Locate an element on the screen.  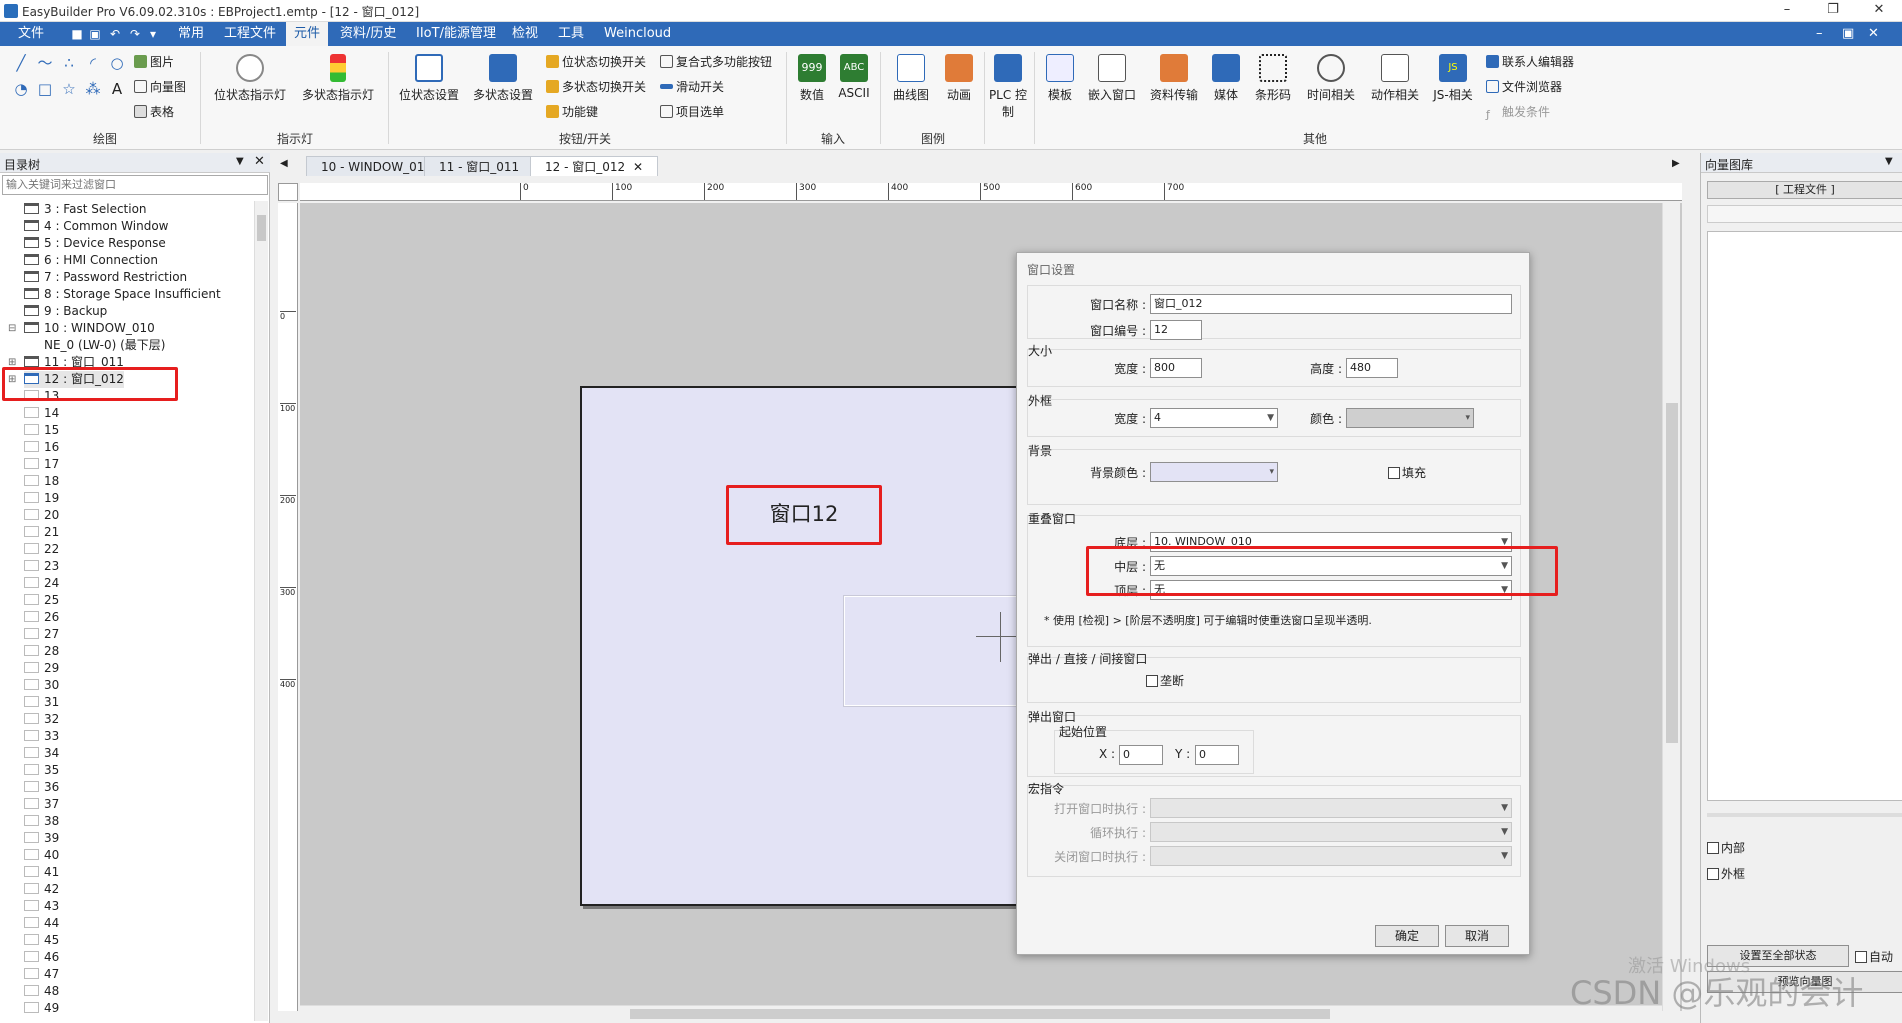
tree-item: 8 : Storage Space Insufficient is located at coordinates (122, 294).